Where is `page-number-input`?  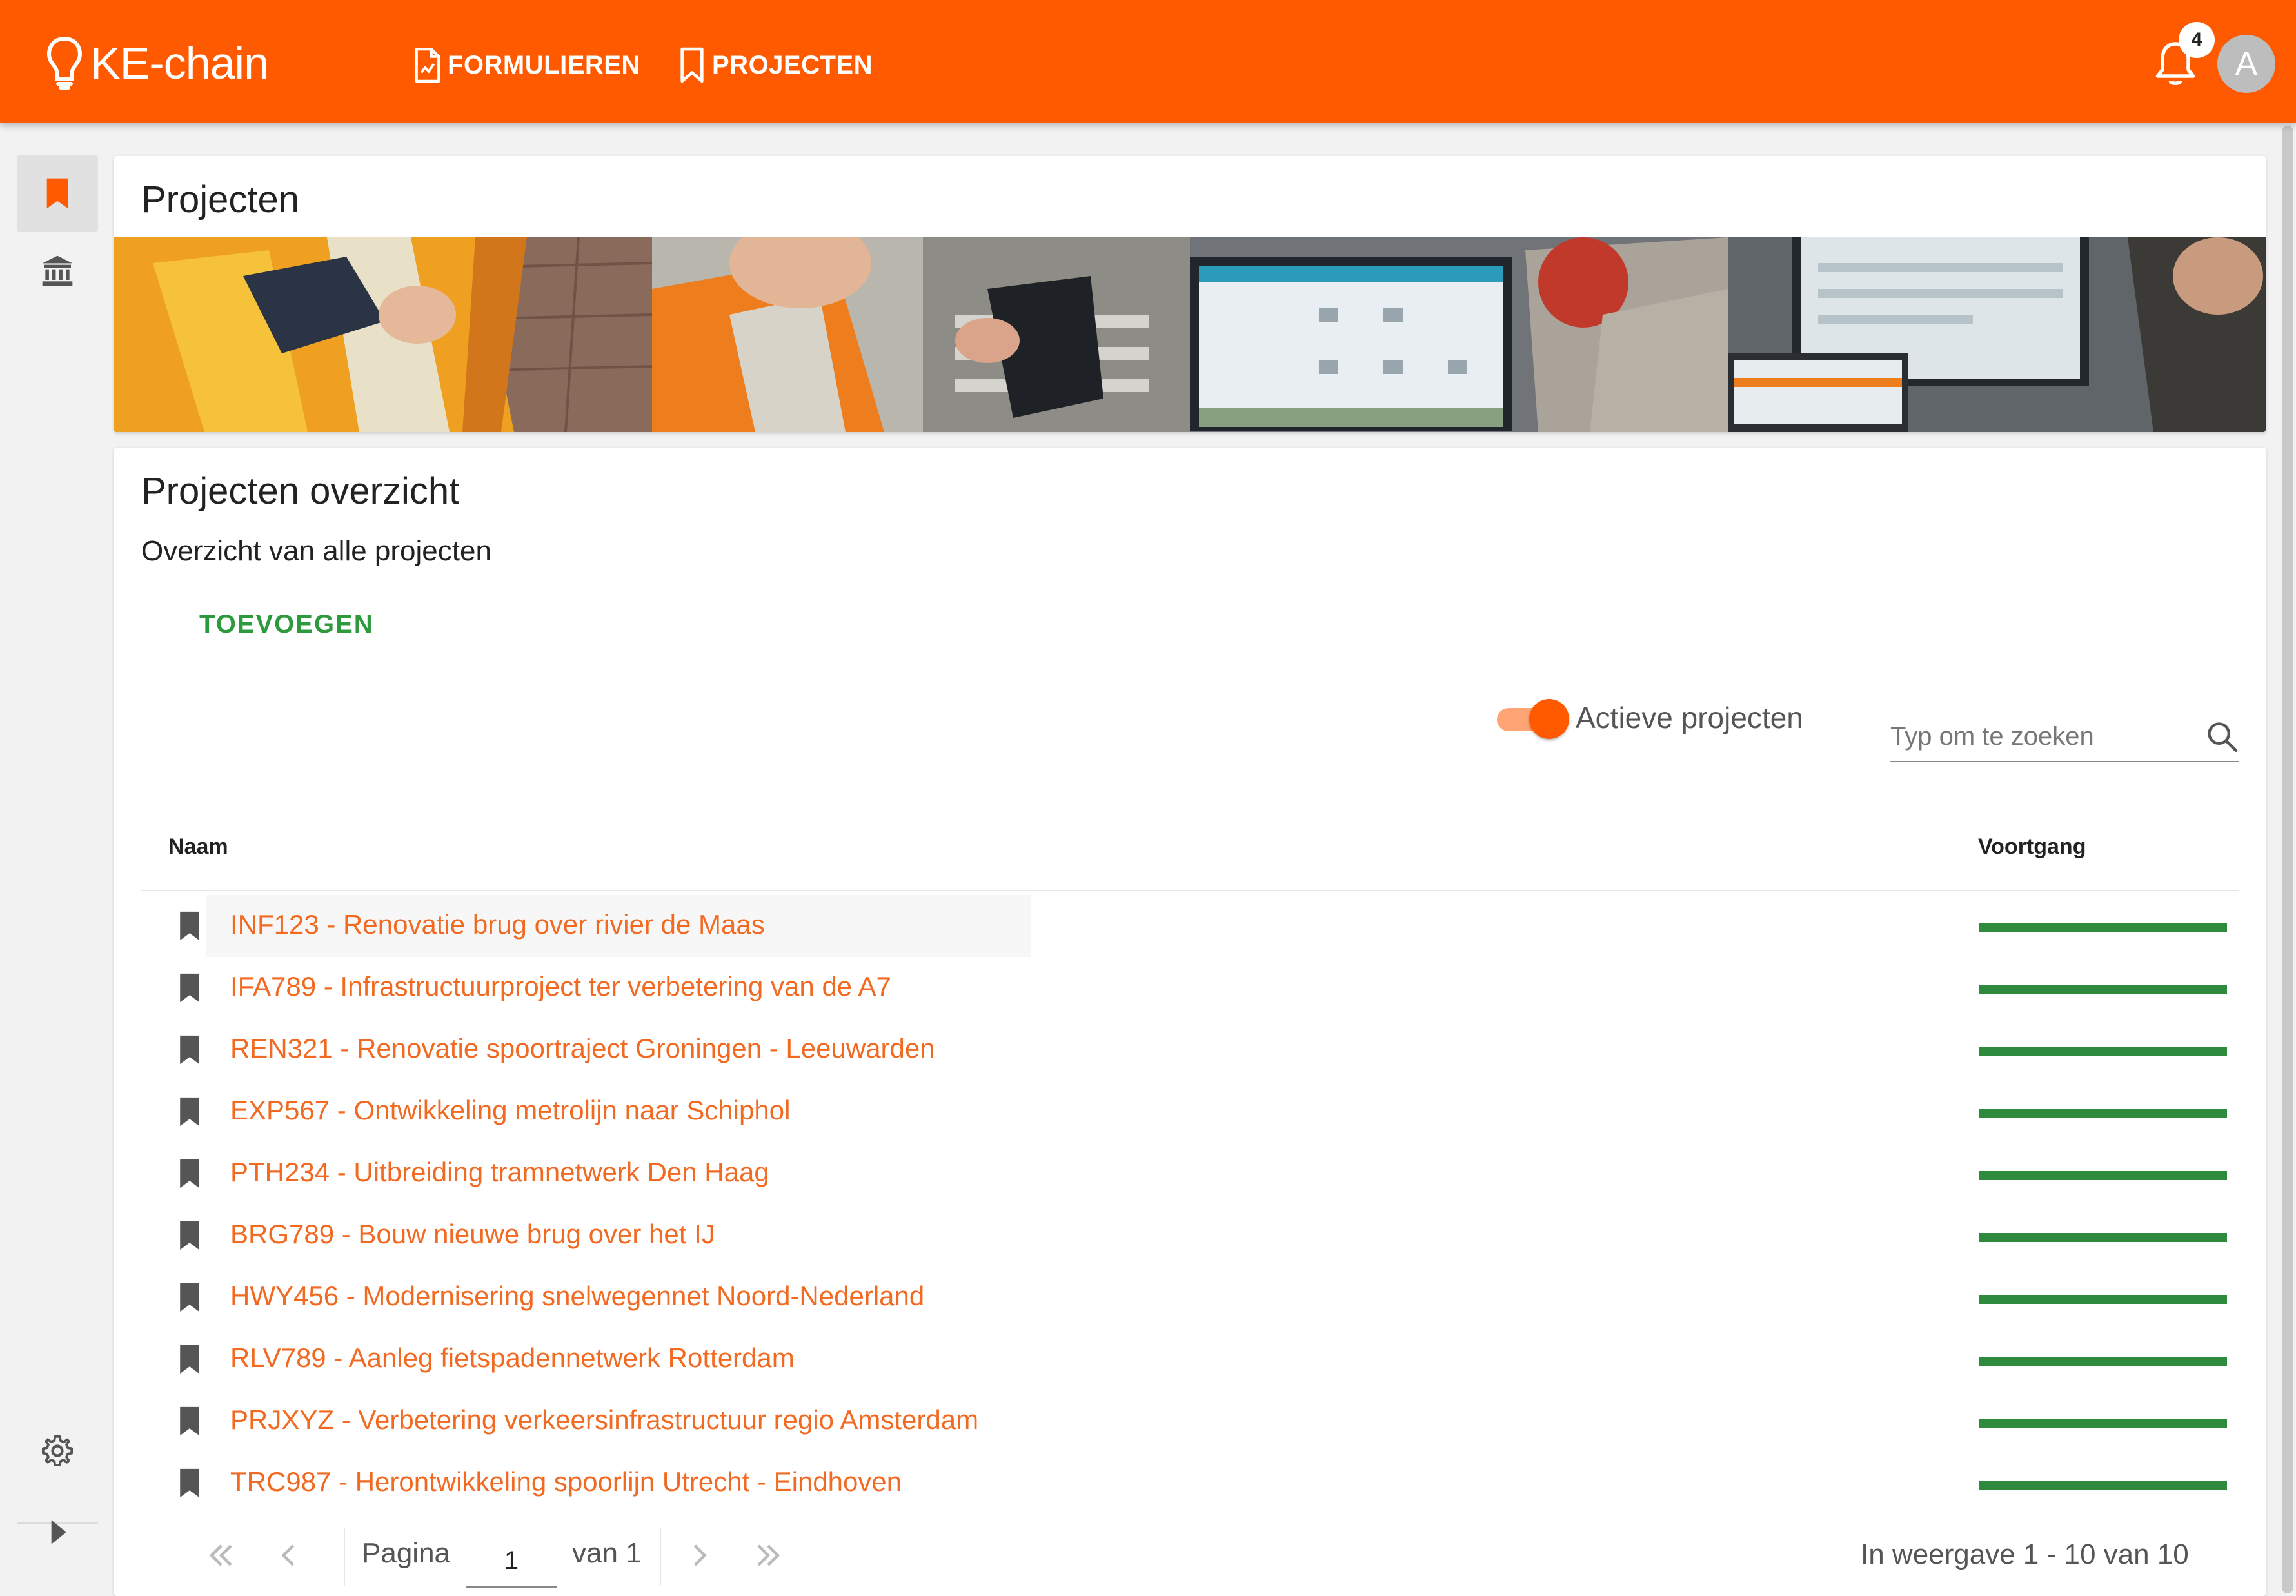 page-number-input is located at coordinates (511, 1562).